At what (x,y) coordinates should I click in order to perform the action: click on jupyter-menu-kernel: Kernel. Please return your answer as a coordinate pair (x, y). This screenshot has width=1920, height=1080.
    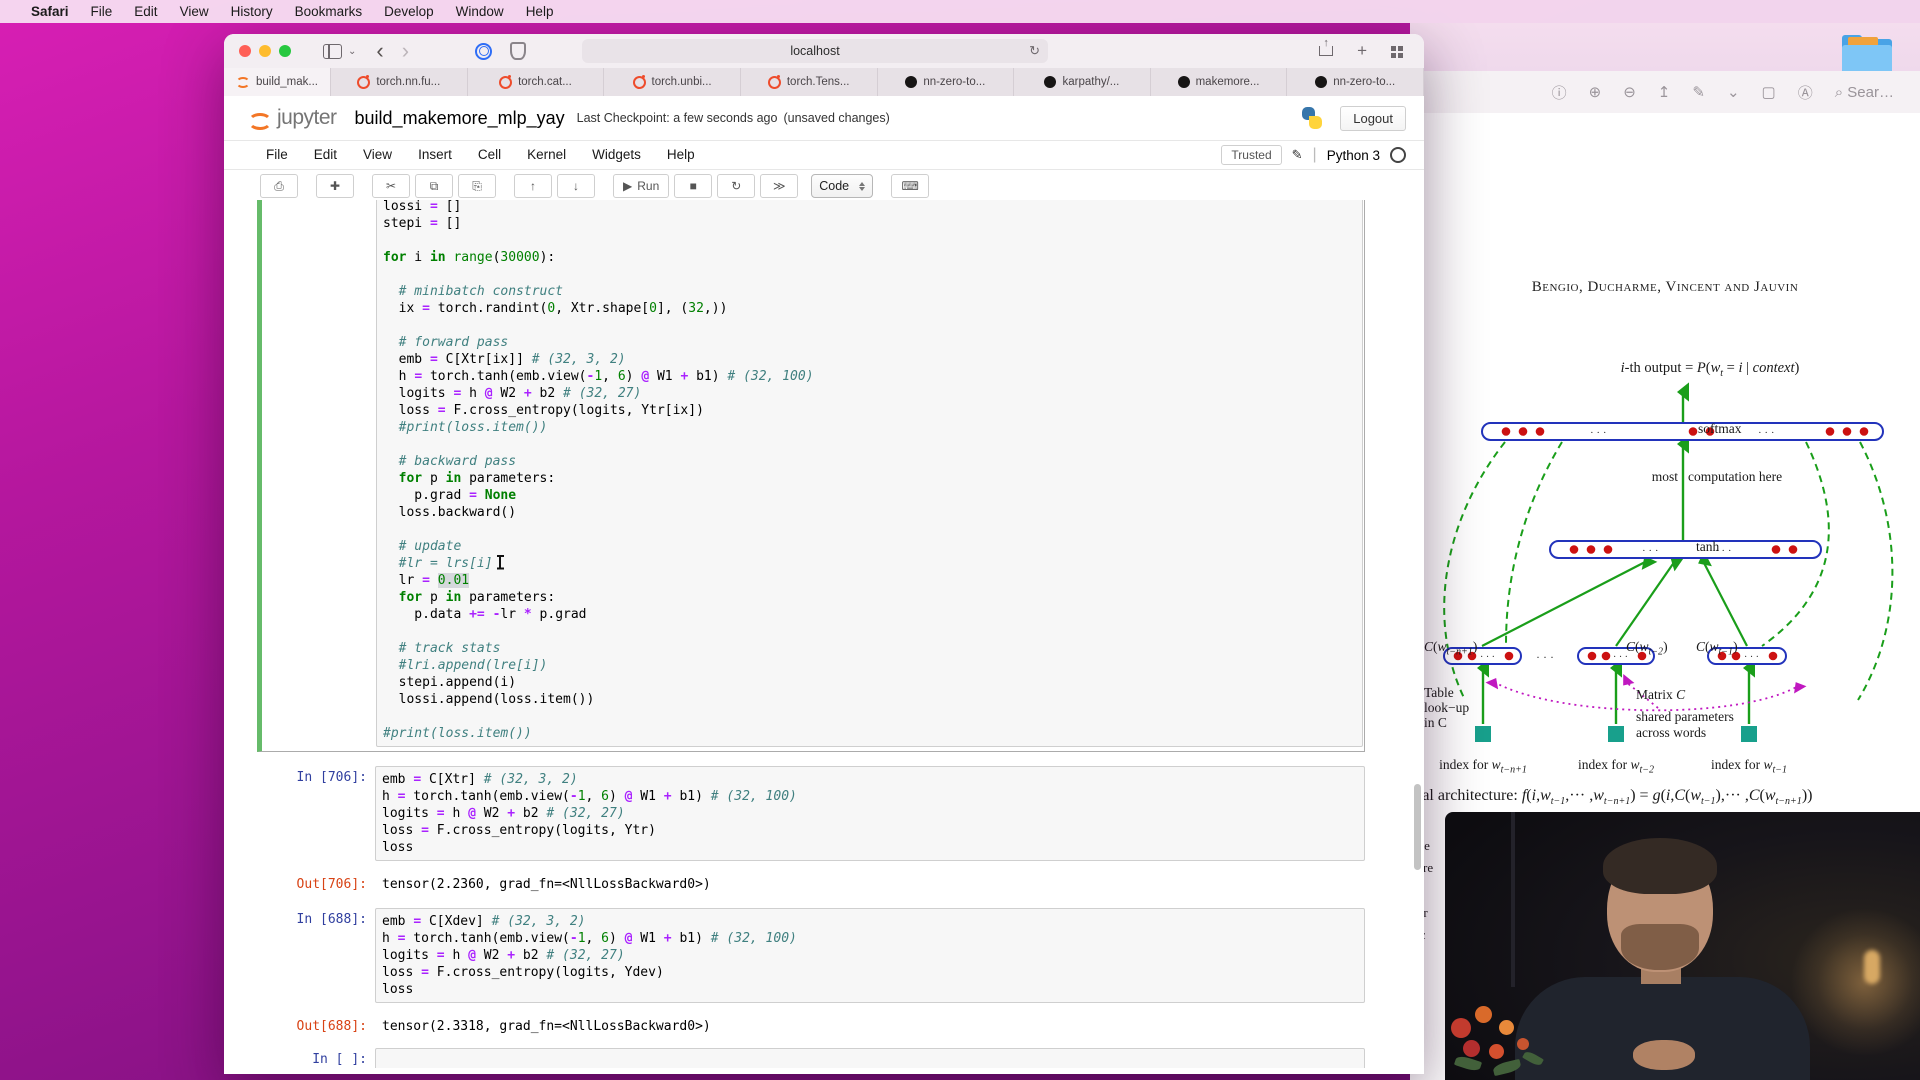
    Looking at the image, I should click on (546, 154).